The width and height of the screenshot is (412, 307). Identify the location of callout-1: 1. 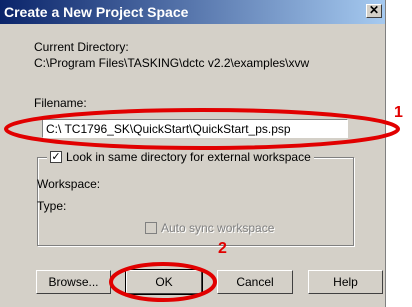
(398, 112).